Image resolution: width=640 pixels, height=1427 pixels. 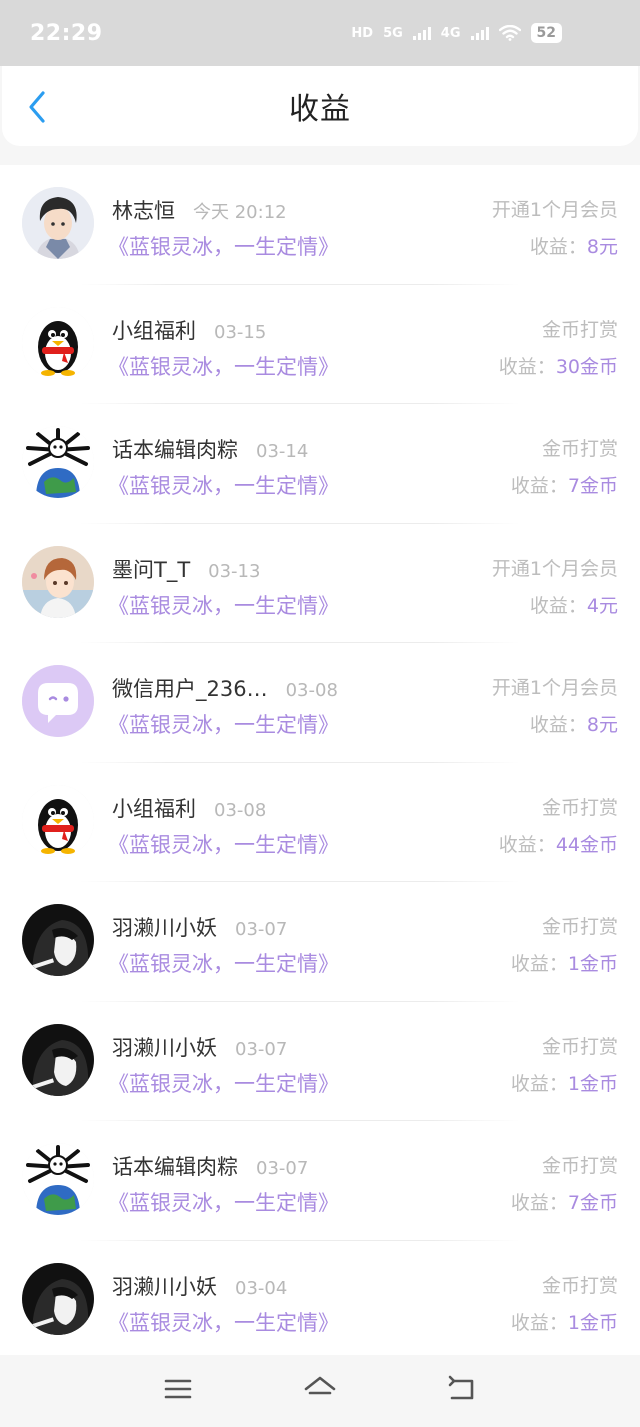 I want to click on network-4g-label: 4G, so click(x=450, y=33).